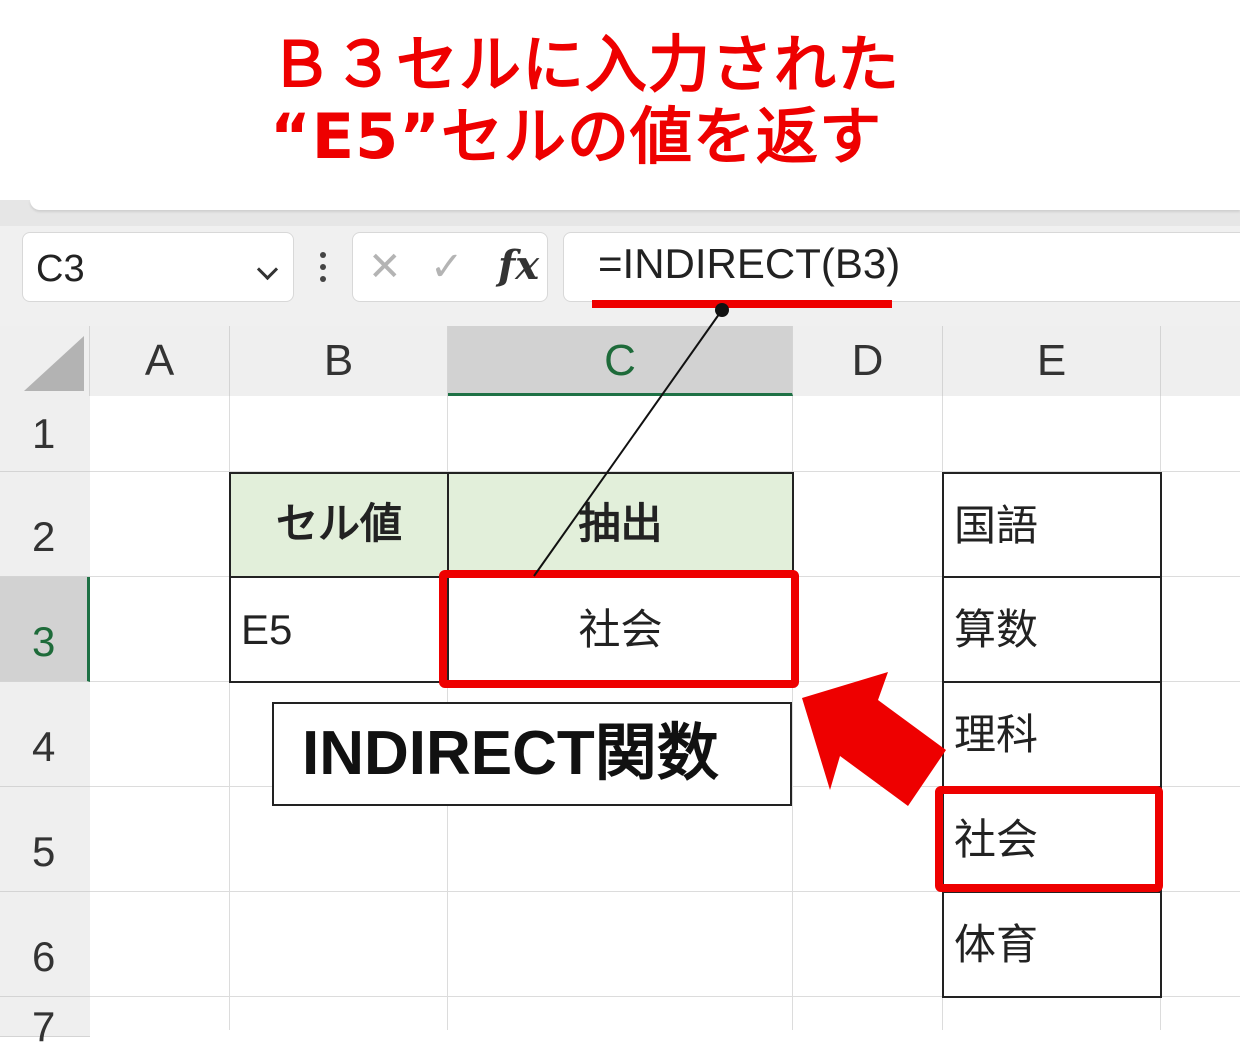 The width and height of the screenshot is (1240, 1057). I want to click on leader-line-dot, so click(722, 310).